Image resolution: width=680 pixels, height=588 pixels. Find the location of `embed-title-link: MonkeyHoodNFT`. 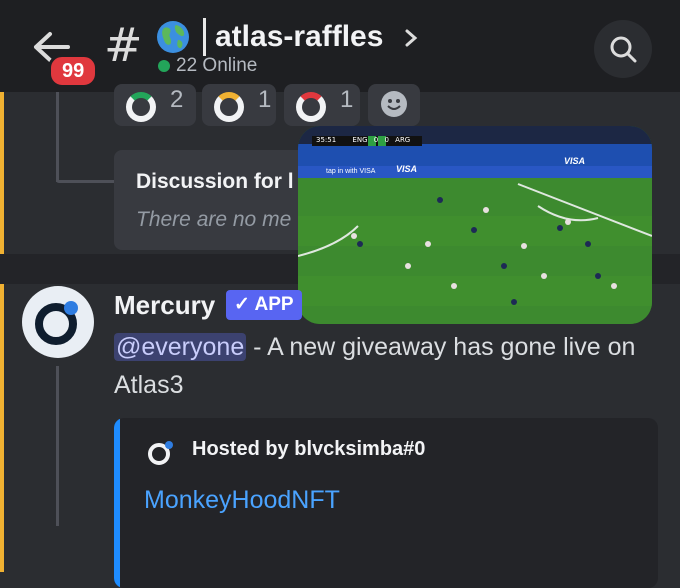

embed-title-link: MonkeyHoodNFT is located at coordinates (242, 500).